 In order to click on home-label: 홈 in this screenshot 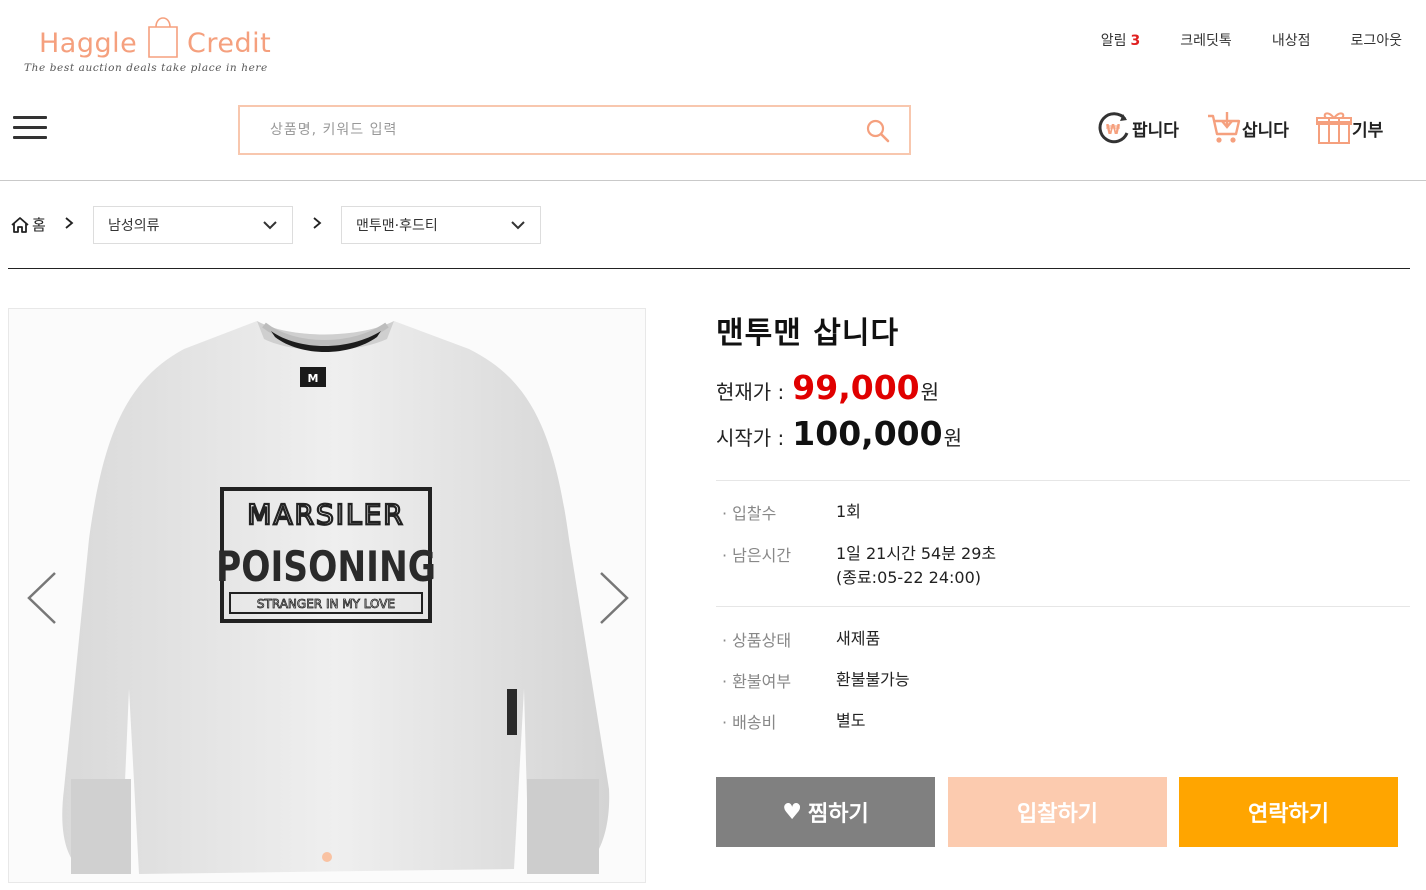, I will do `click(39, 225)`.